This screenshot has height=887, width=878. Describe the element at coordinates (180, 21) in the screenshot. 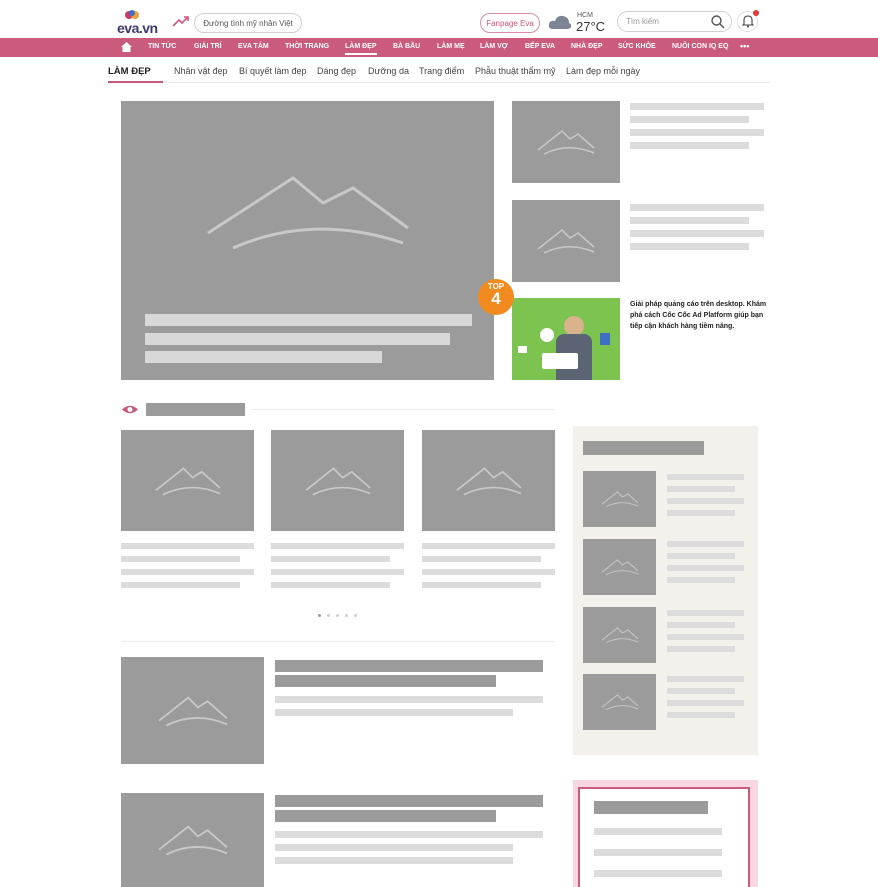

I see `trend-icon` at that location.